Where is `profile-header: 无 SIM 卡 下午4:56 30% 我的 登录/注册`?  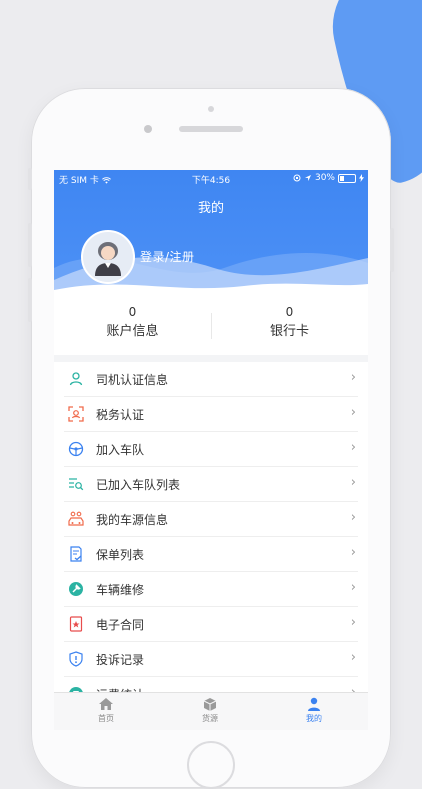 profile-header: 无 SIM 卡 下午4:56 30% 我的 登录/注册 is located at coordinates (211, 232).